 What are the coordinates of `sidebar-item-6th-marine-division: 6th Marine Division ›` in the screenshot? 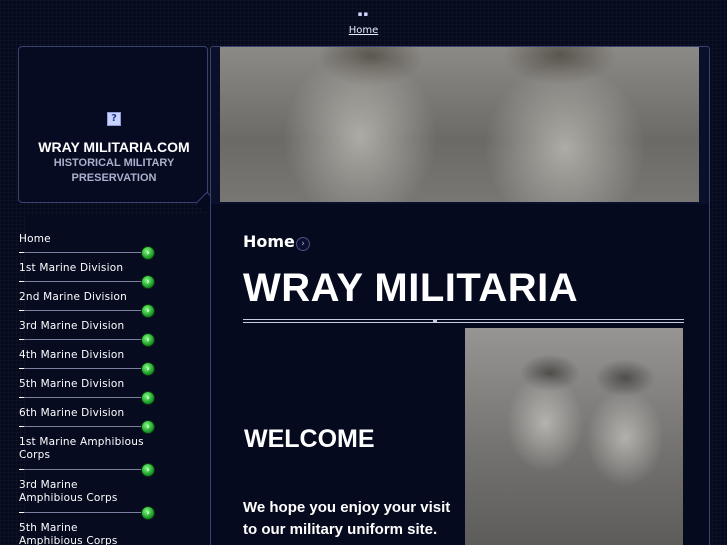 It's located at (99, 420).